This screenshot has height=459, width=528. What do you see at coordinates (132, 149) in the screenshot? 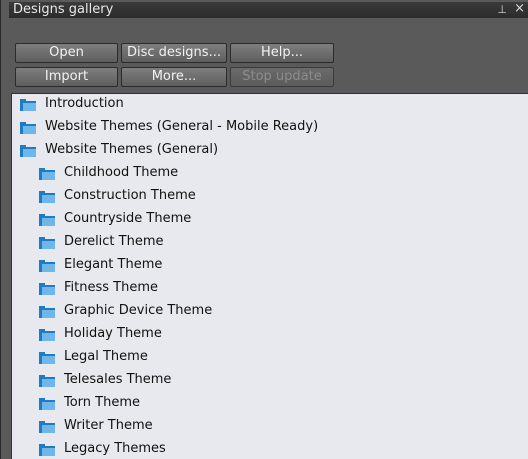
I see `tree-item-label: Website Themes (General)` at bounding box center [132, 149].